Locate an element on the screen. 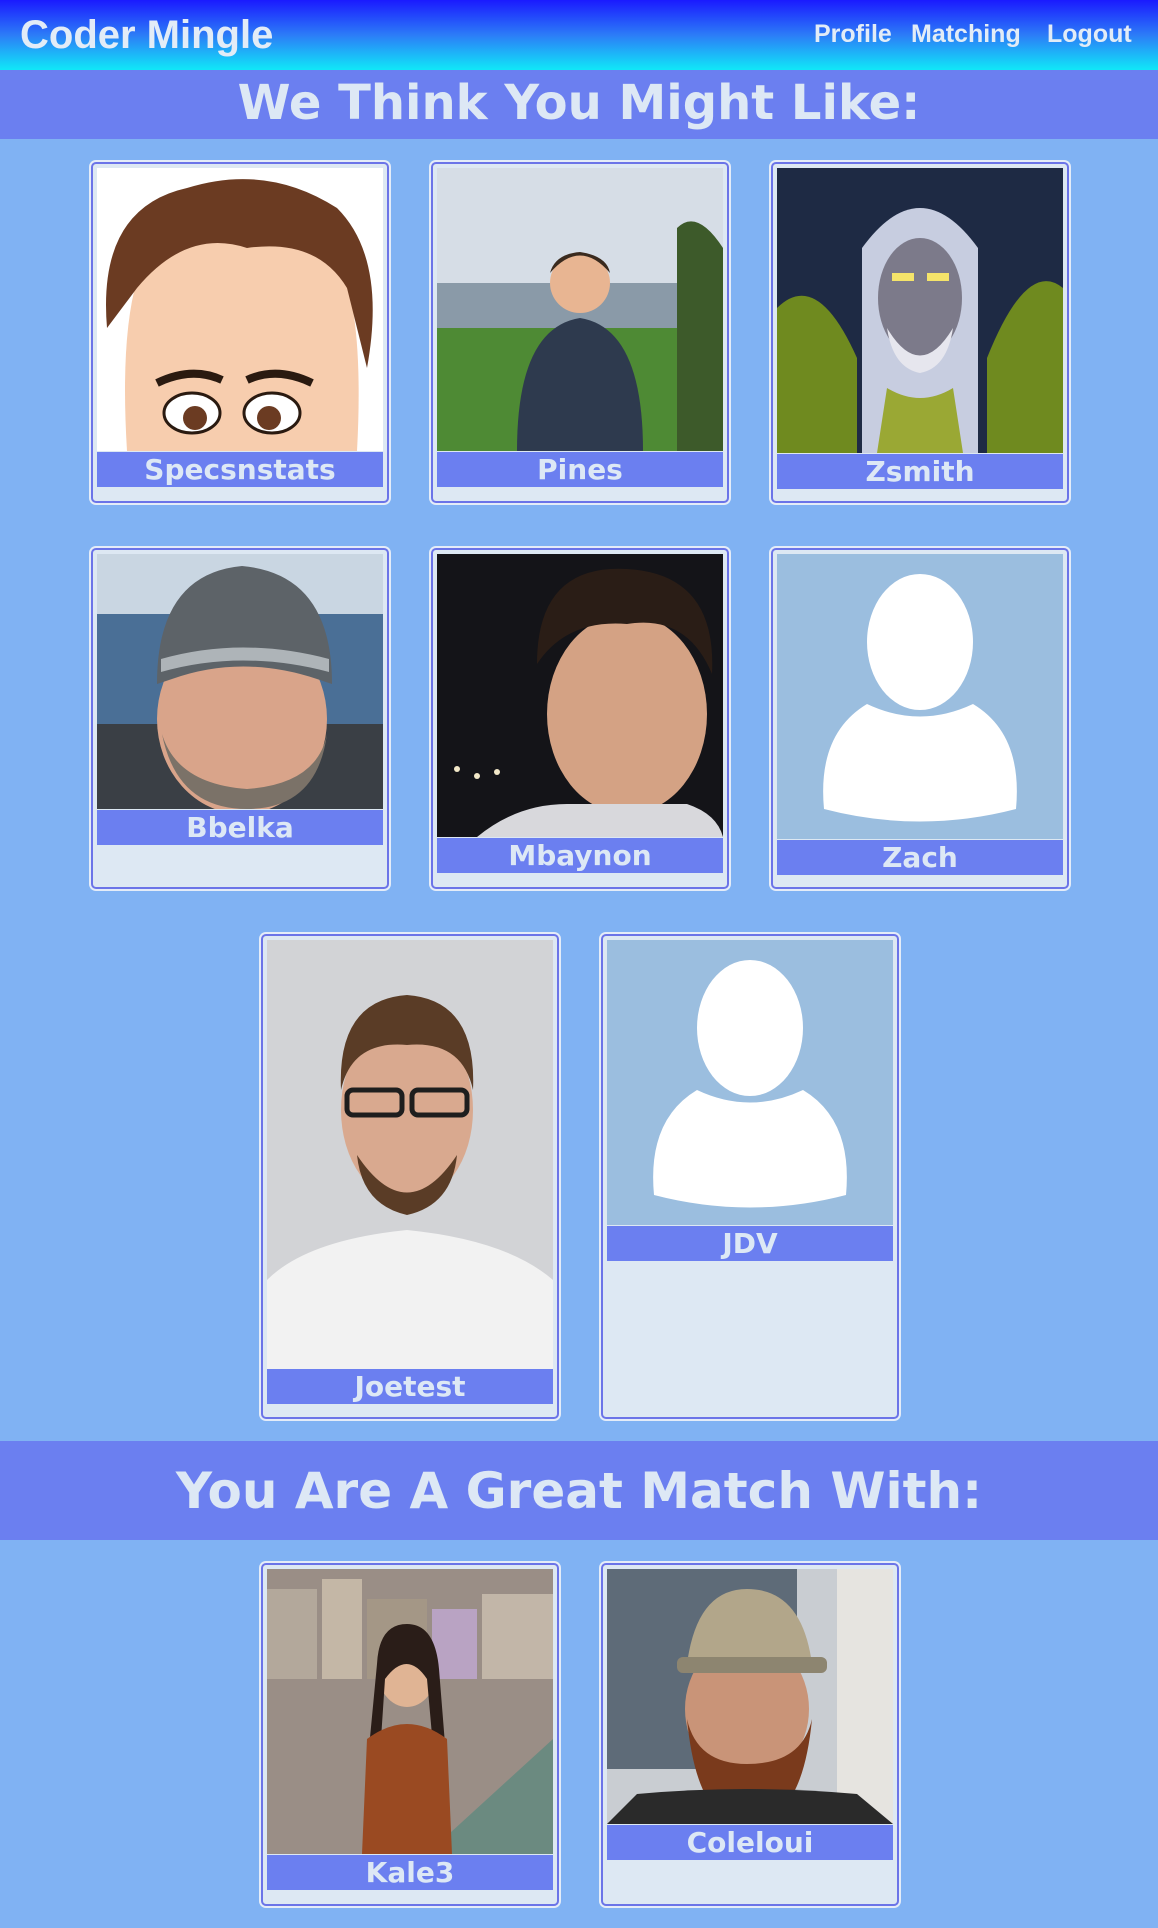 Image resolution: width=1158 pixels, height=1928 pixels. profile-card-name: Pines is located at coordinates (580, 469).